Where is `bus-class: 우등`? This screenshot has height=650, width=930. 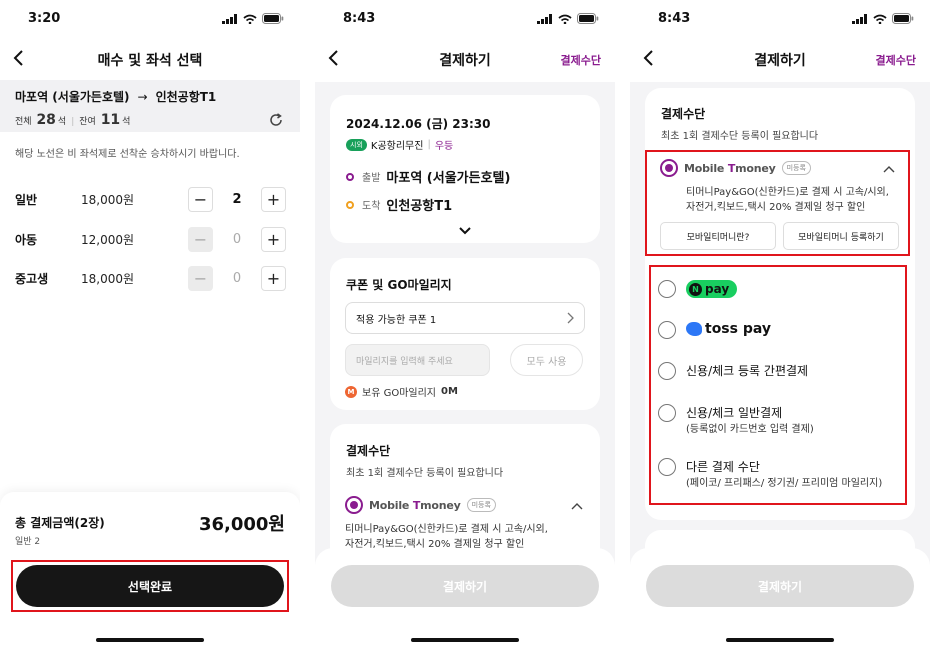 bus-class: 우등 is located at coordinates (444, 146).